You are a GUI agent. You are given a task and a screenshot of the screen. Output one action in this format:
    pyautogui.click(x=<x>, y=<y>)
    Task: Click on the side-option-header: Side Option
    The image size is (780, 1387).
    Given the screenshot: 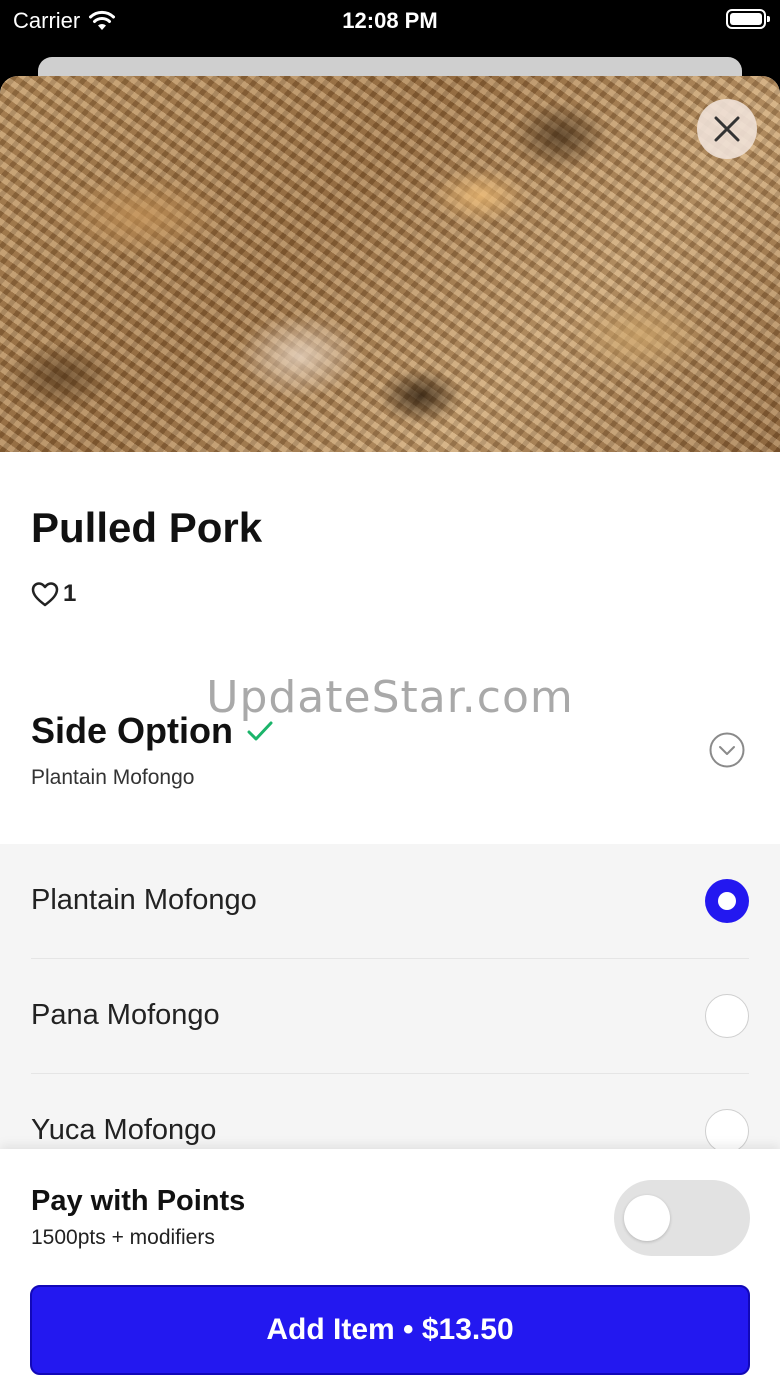 What is the action you would take?
    pyautogui.click(x=152, y=731)
    